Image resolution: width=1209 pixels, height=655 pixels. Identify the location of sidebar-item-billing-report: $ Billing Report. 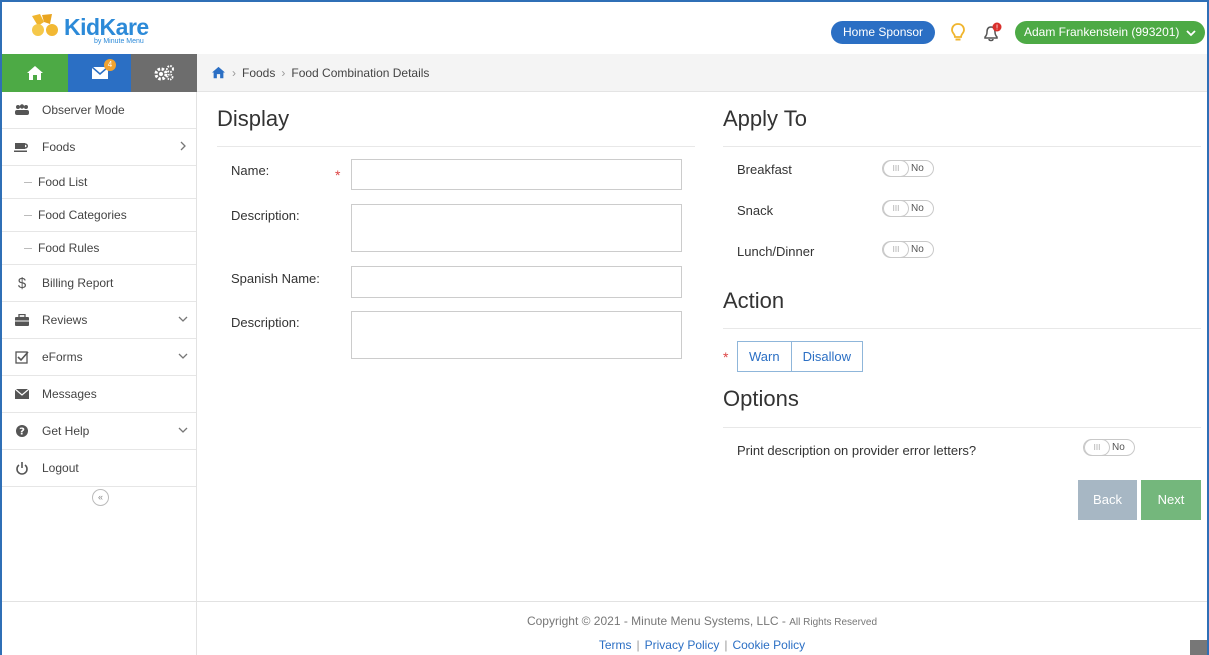
(99, 283).